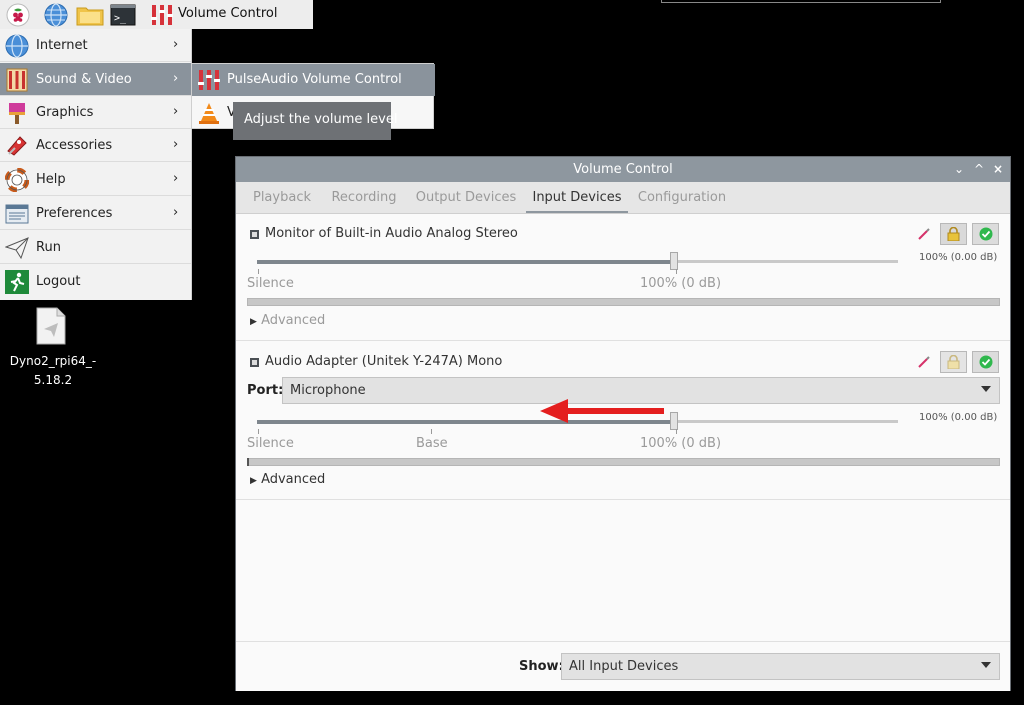 The image size is (1024, 705). What do you see at coordinates (53, 380) in the screenshot?
I see `desktop-file-label-line2: 5.18.2` at bounding box center [53, 380].